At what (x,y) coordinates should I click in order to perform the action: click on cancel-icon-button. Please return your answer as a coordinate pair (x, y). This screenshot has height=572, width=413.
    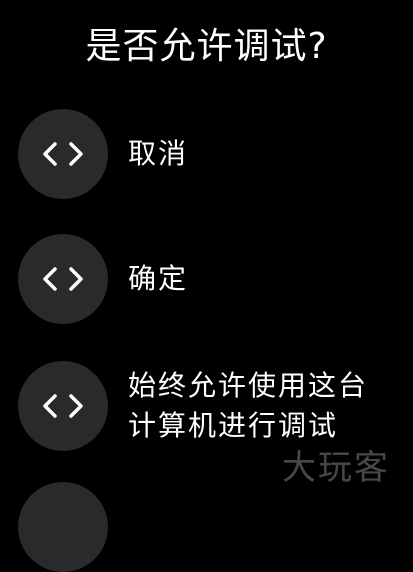
    Looking at the image, I should click on (63, 154).